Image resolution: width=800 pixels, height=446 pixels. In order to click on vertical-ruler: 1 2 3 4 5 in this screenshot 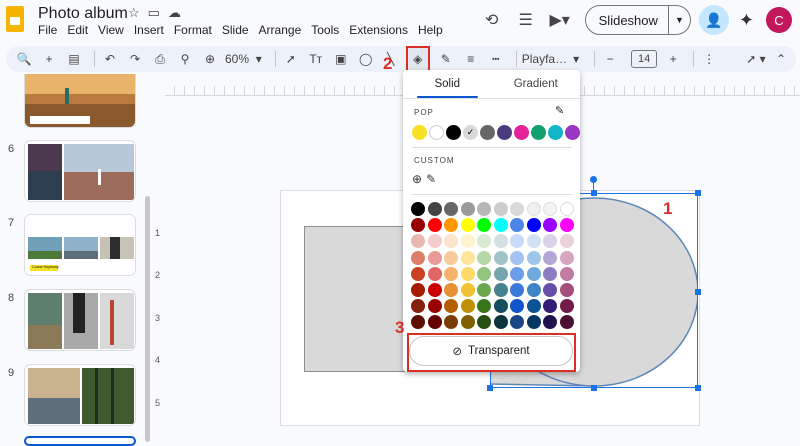, I will do `click(158, 260)`.